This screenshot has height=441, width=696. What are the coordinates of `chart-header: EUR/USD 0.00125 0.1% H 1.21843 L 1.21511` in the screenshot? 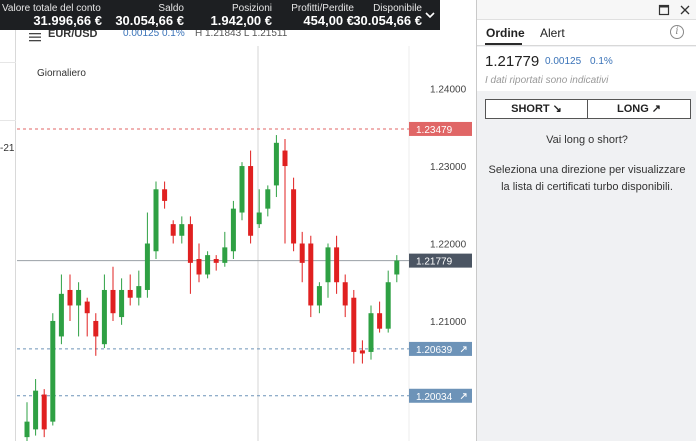 It's located at (246, 38).